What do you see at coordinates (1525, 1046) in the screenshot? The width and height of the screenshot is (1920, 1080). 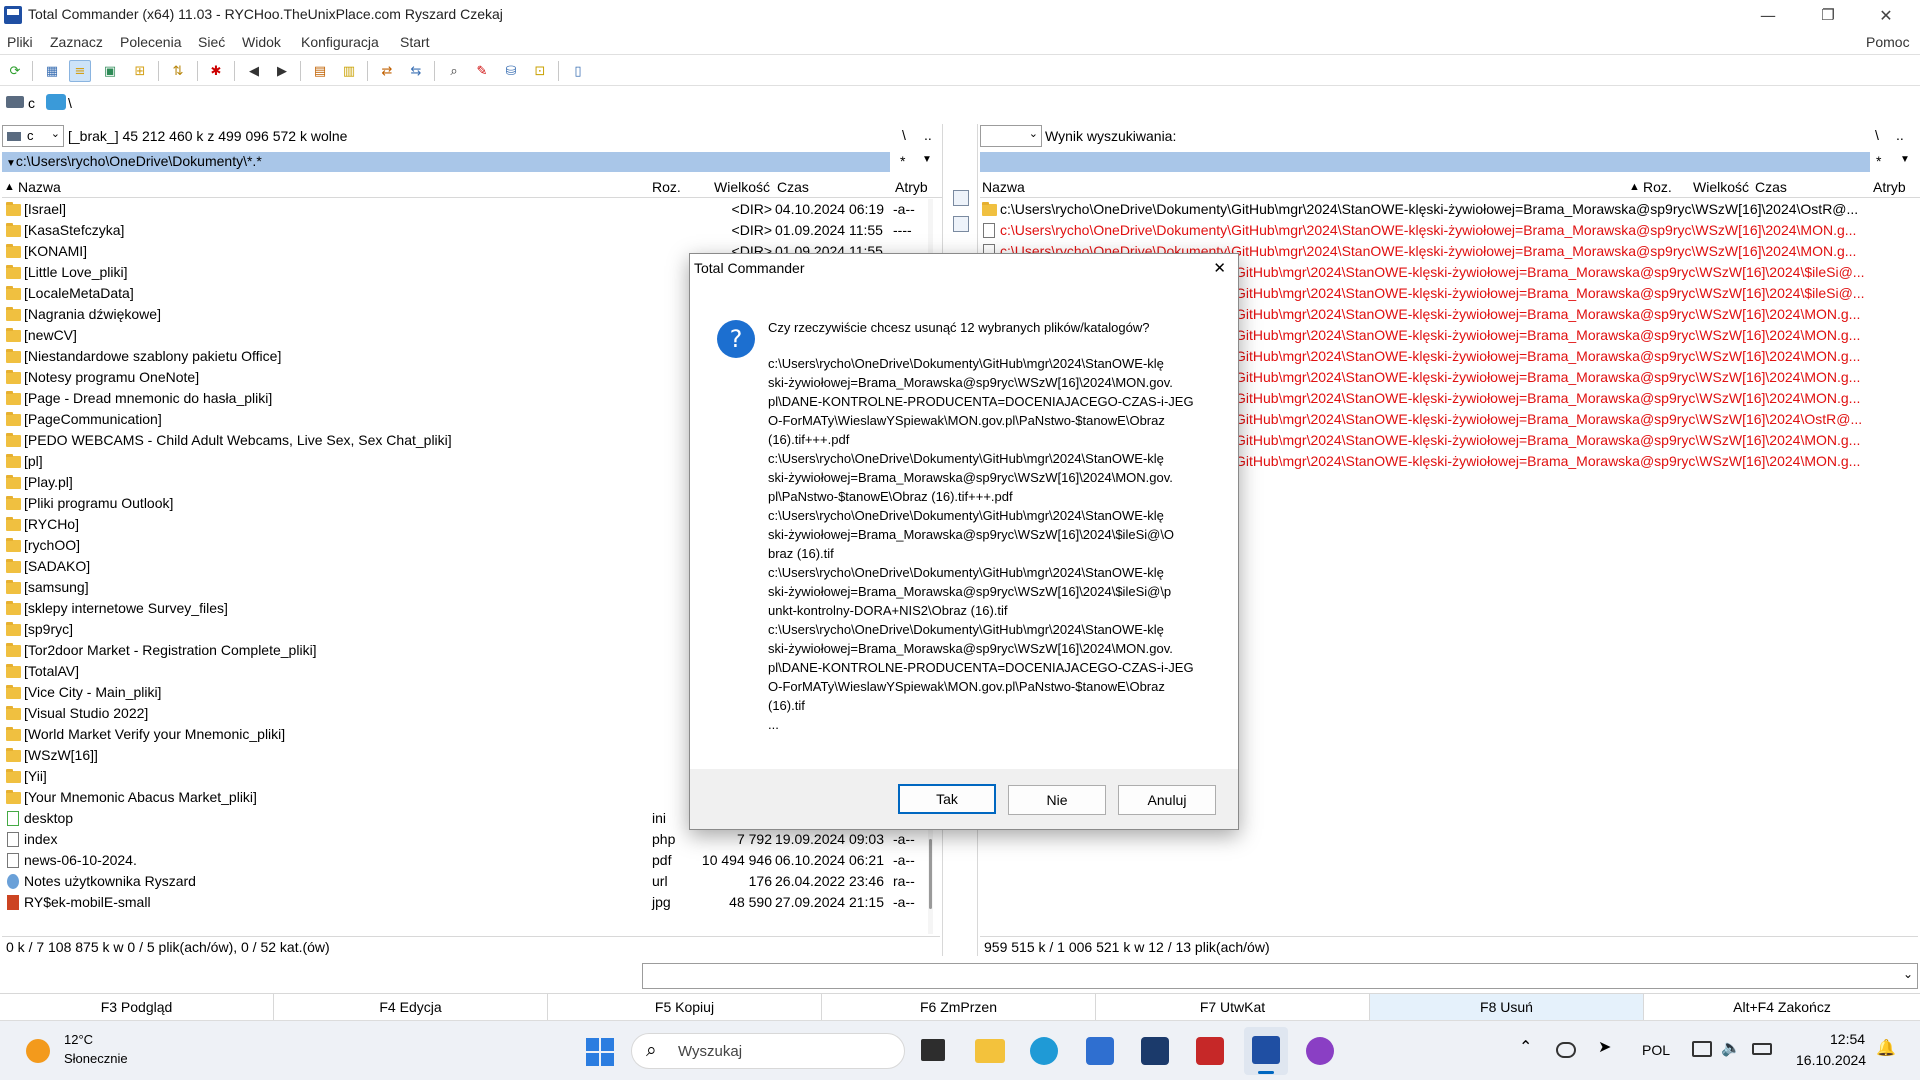 I see `chevron-up-icon: ⌃` at bounding box center [1525, 1046].